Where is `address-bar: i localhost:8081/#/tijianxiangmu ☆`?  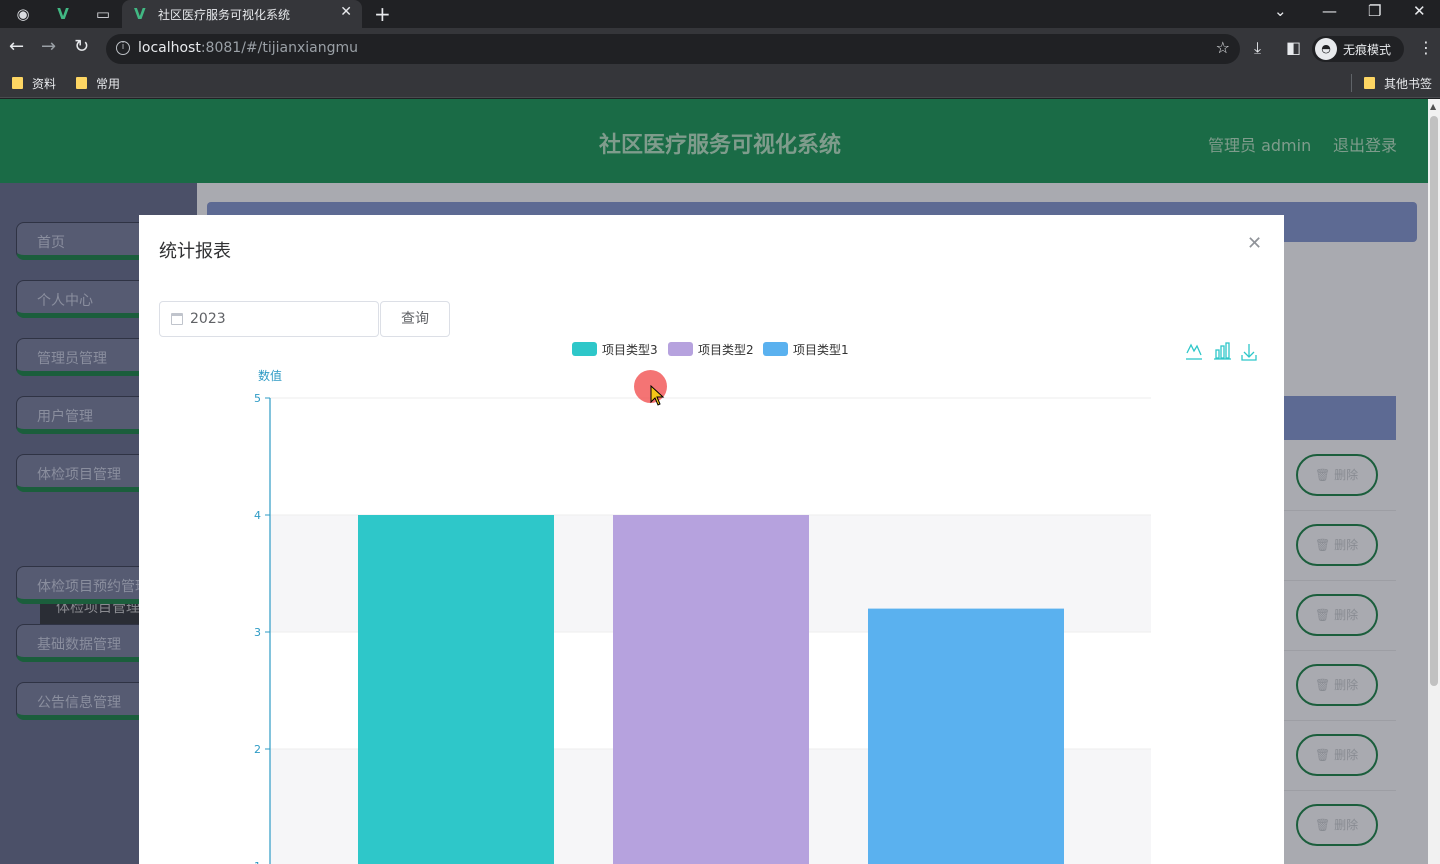
address-bar: i localhost:8081/#/tijianxiangmu ☆ is located at coordinates (673, 49).